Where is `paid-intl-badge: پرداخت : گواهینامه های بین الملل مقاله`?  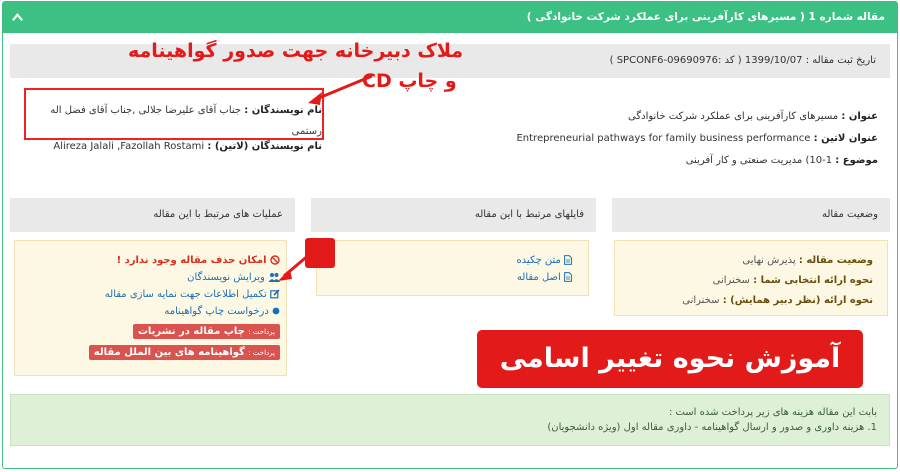 paid-intl-badge: پرداخت : گواهینامه های بین الملل مقاله is located at coordinates (184, 352).